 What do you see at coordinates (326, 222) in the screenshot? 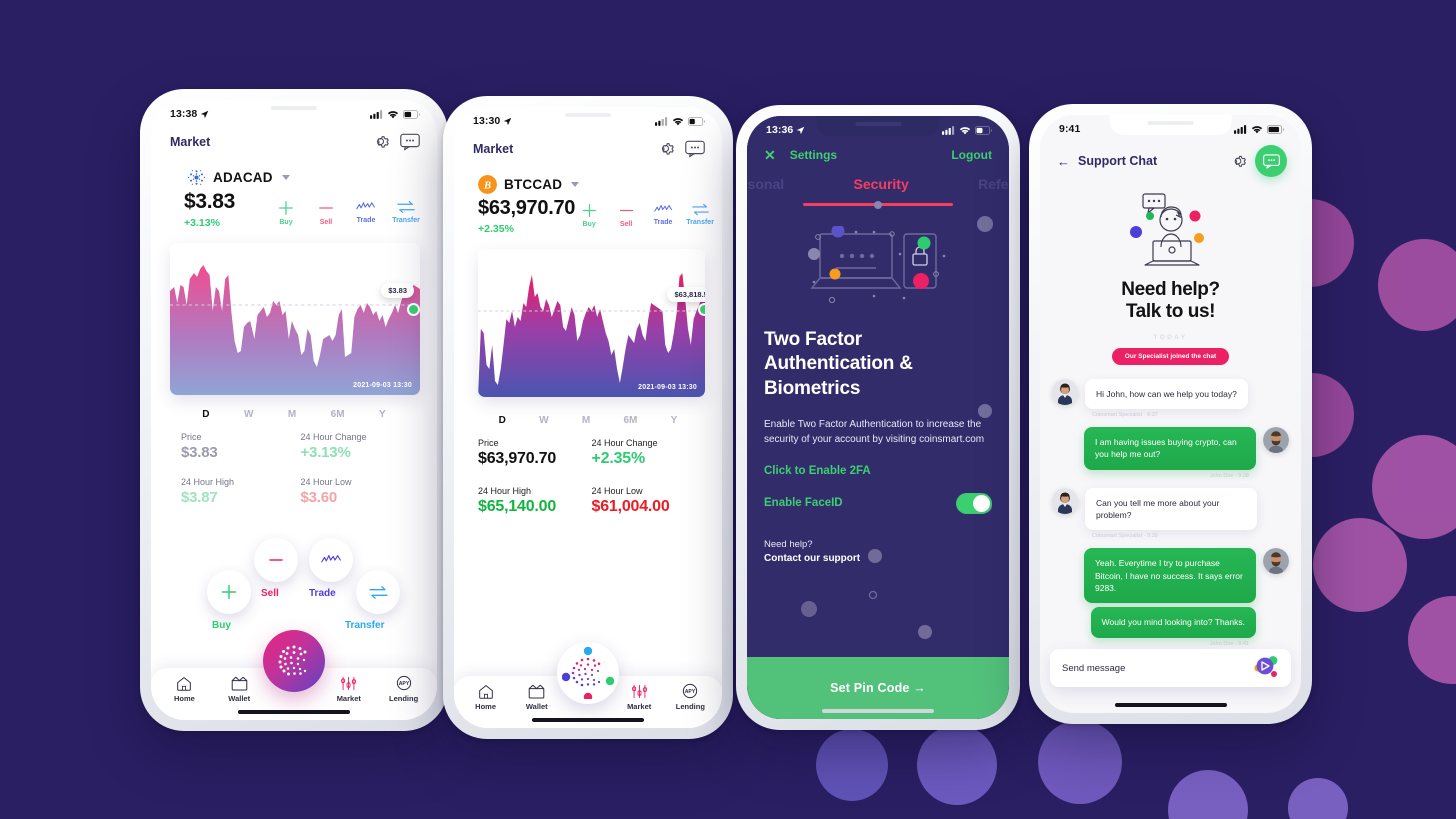
I see `action-label: Sell` at bounding box center [326, 222].